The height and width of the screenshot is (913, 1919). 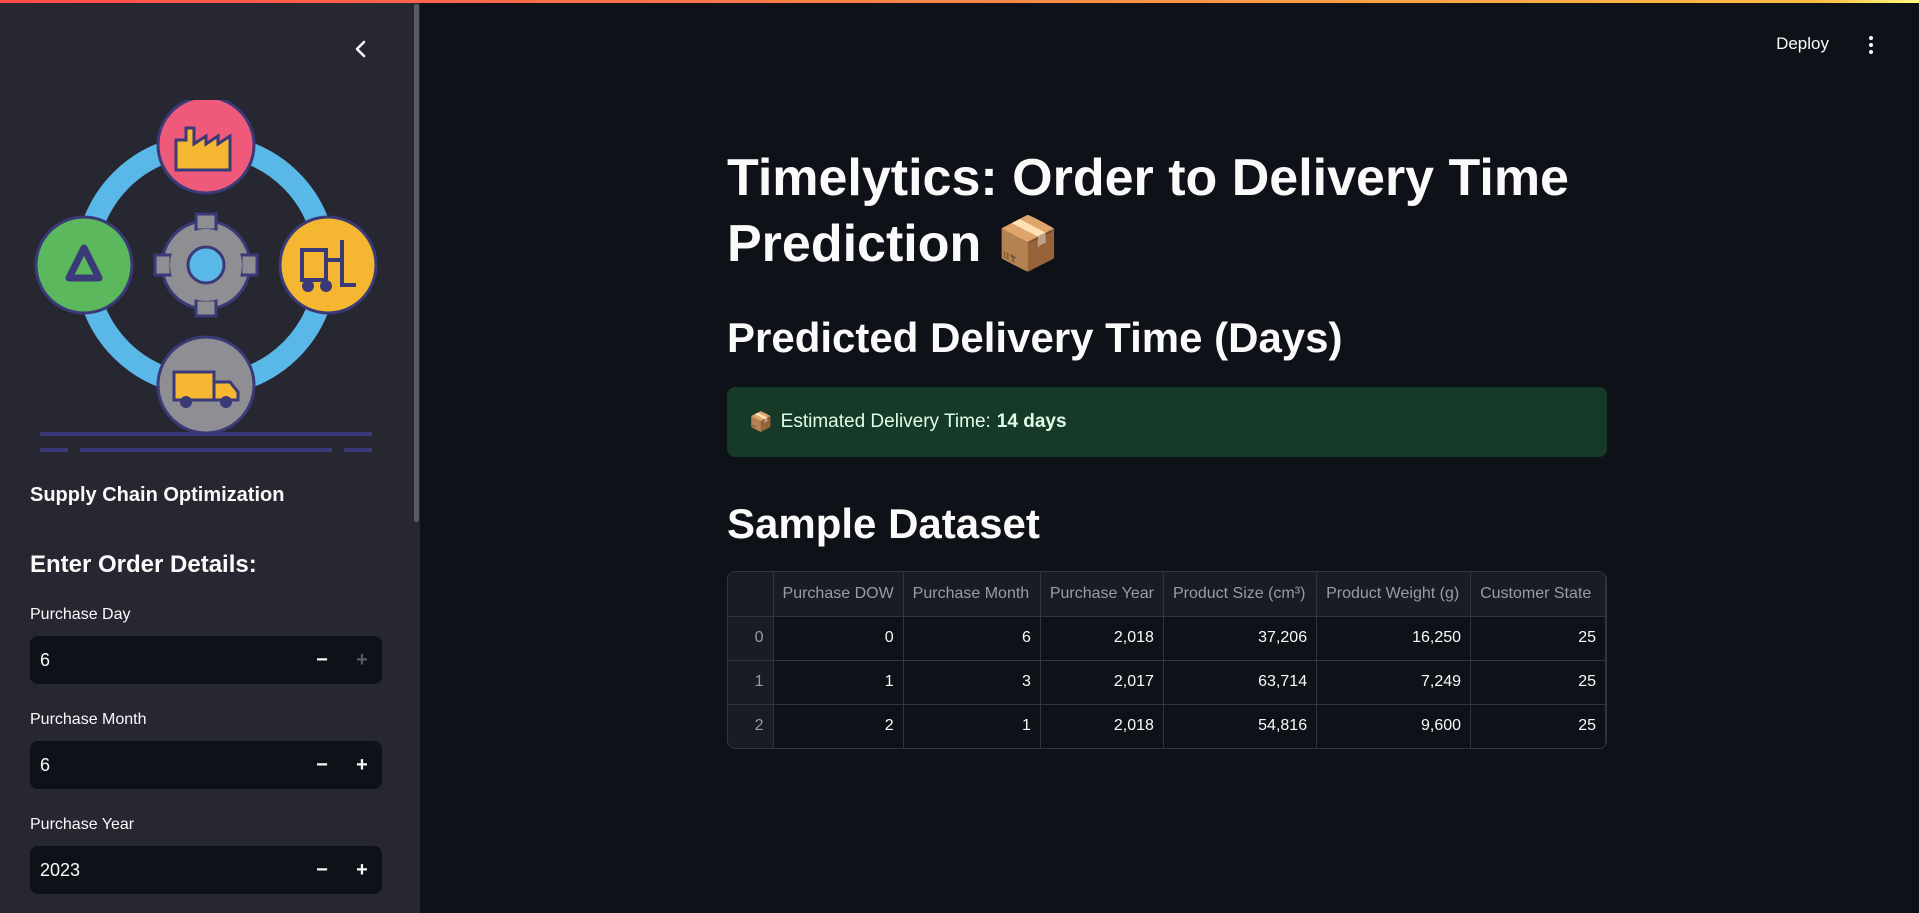 What do you see at coordinates (972, 682) in the screenshot?
I see `table-cell: 3` at bounding box center [972, 682].